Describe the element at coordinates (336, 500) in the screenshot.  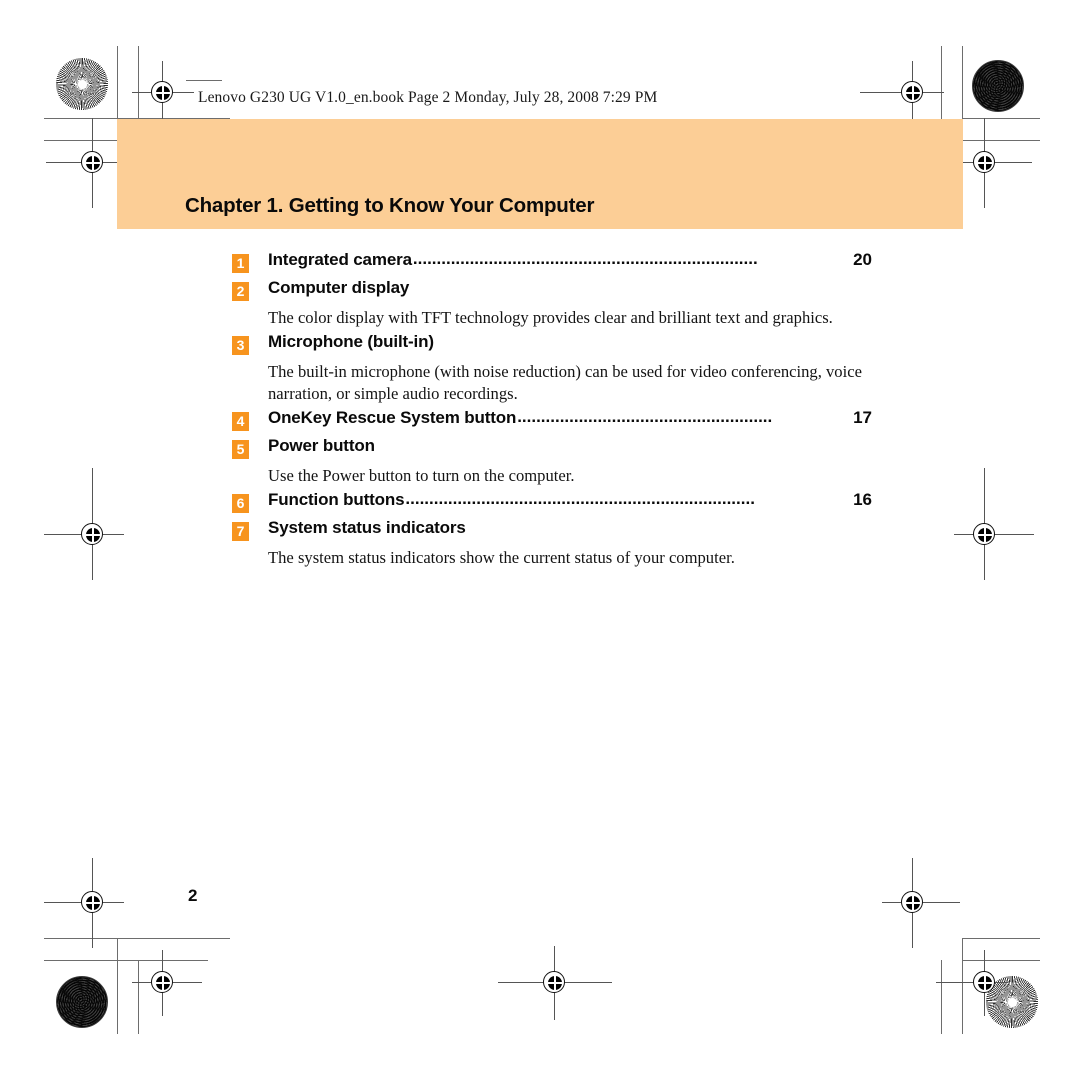
I see `item-title: Function buttons` at that location.